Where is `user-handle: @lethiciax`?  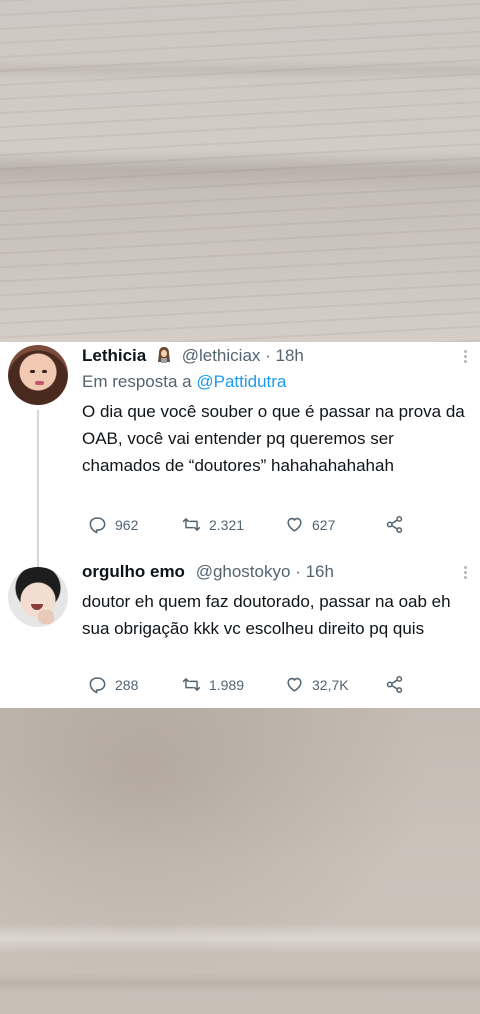 user-handle: @lethiciax is located at coordinates (221, 355).